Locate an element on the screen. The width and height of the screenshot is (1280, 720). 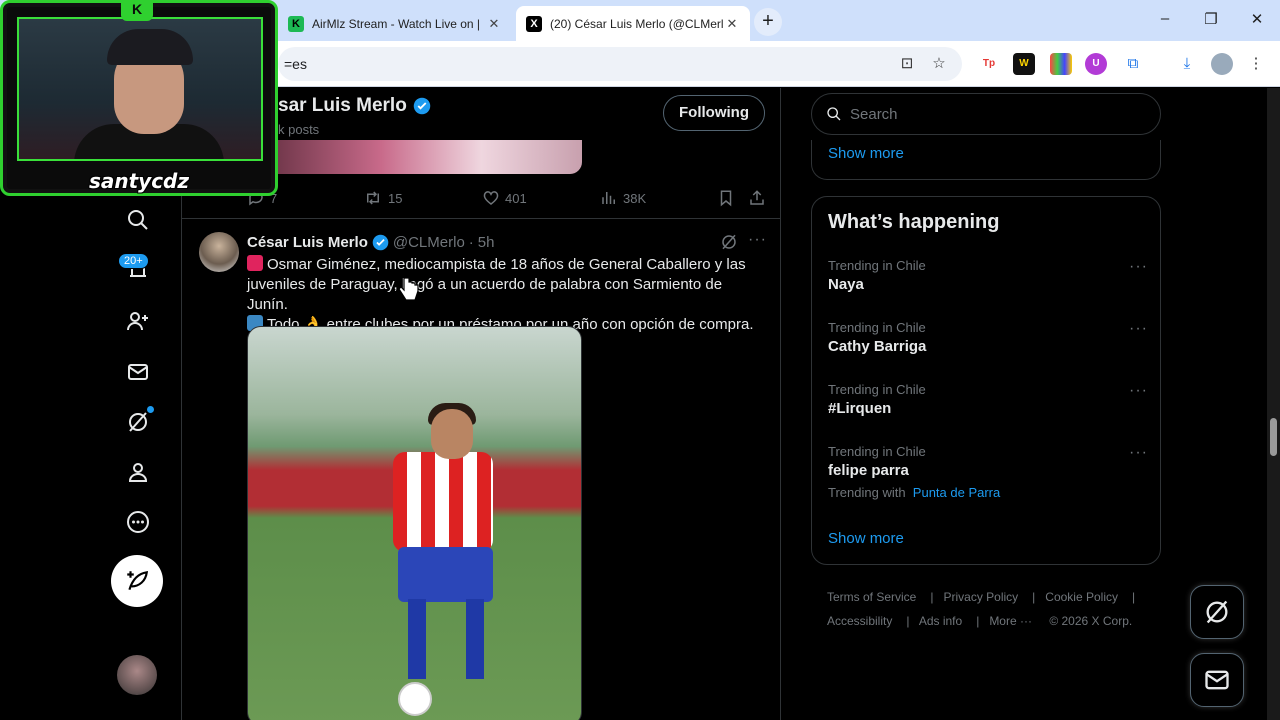
tweet-photo is located at coordinates (414, 523).